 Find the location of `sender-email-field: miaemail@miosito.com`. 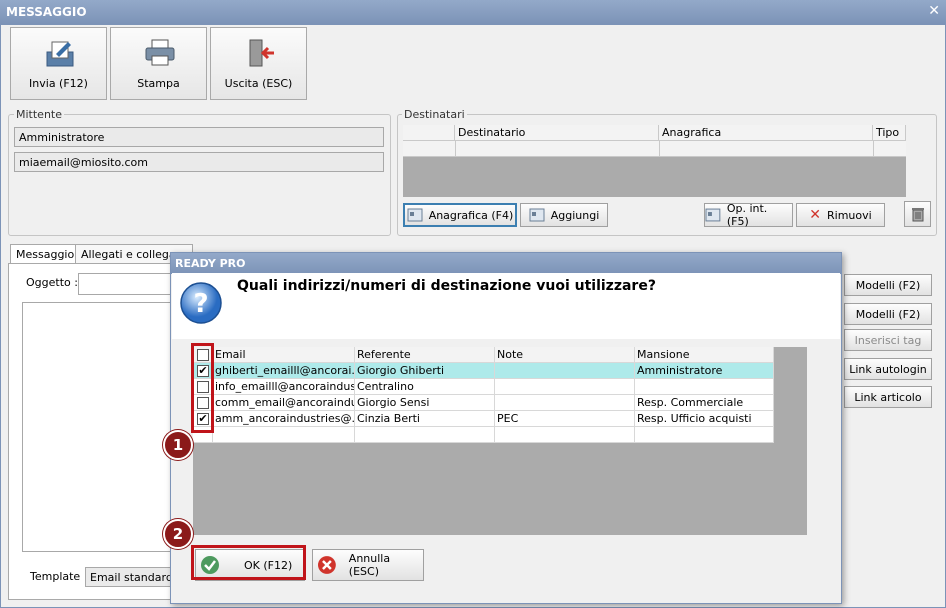

sender-email-field: miaemail@miosito.com is located at coordinates (199, 162).